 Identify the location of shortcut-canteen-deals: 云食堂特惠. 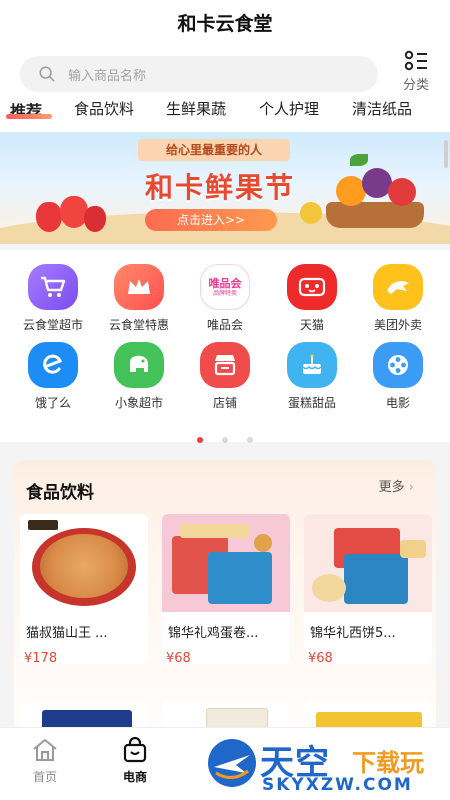
(139, 298).